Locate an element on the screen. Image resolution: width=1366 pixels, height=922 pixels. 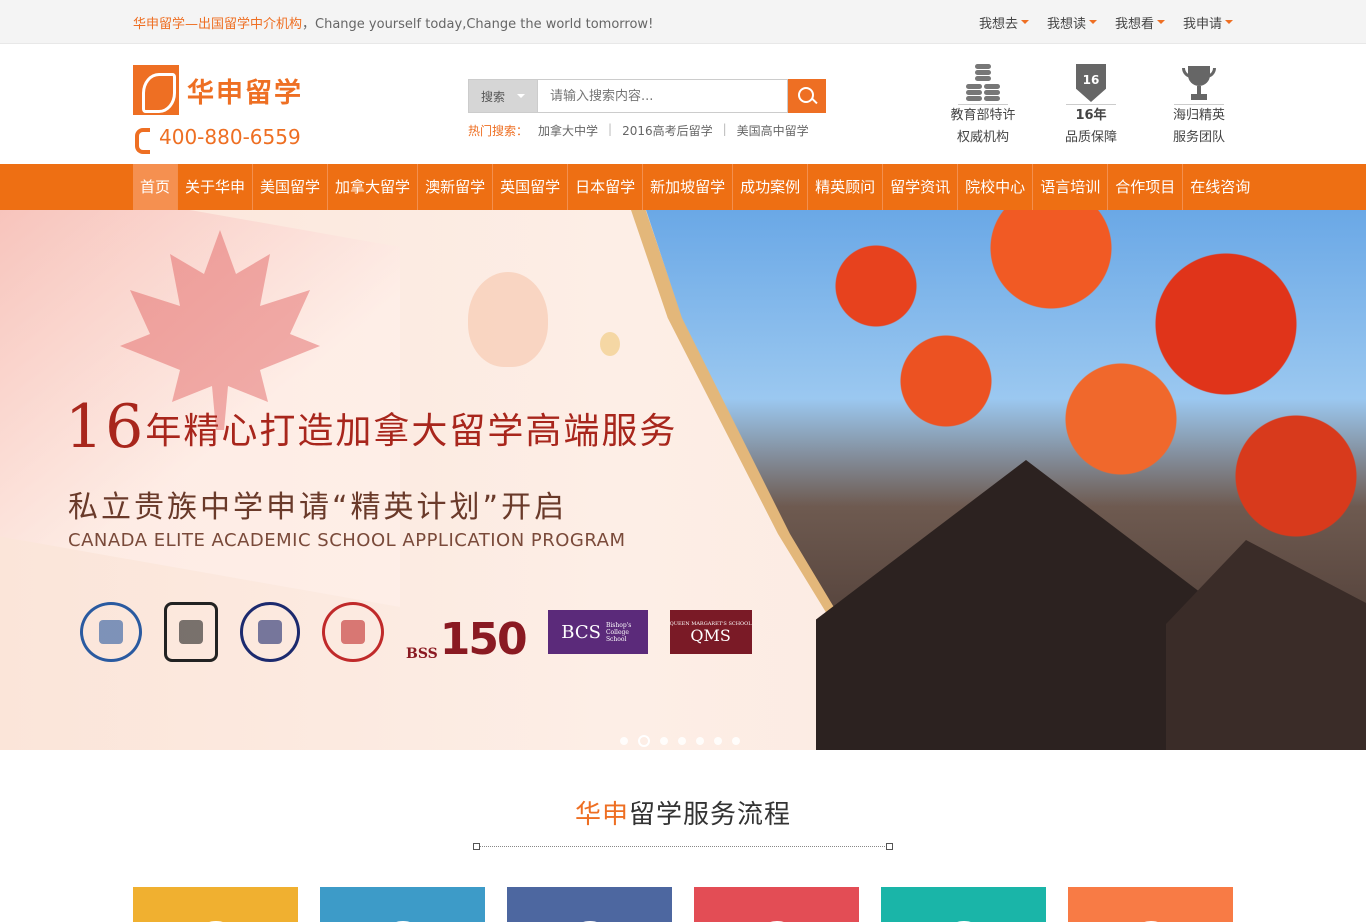
banner-title: 16年精心打造加拿大留学高端服务 is located at coordinates (371, 427).